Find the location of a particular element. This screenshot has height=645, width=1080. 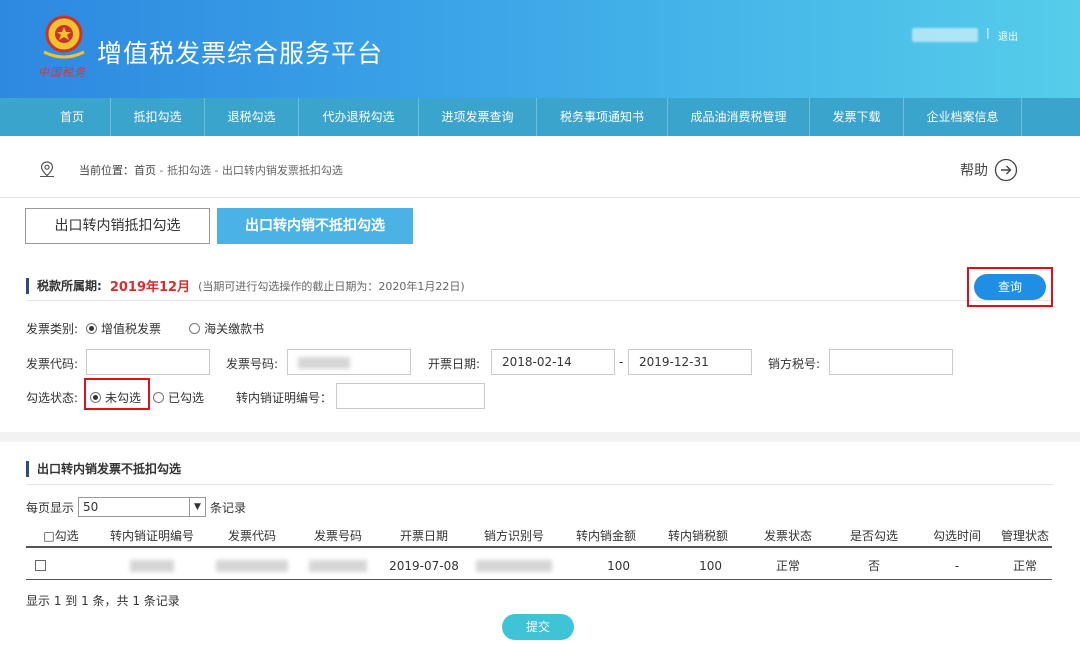

page-size-value: 50 is located at coordinates (91, 507).